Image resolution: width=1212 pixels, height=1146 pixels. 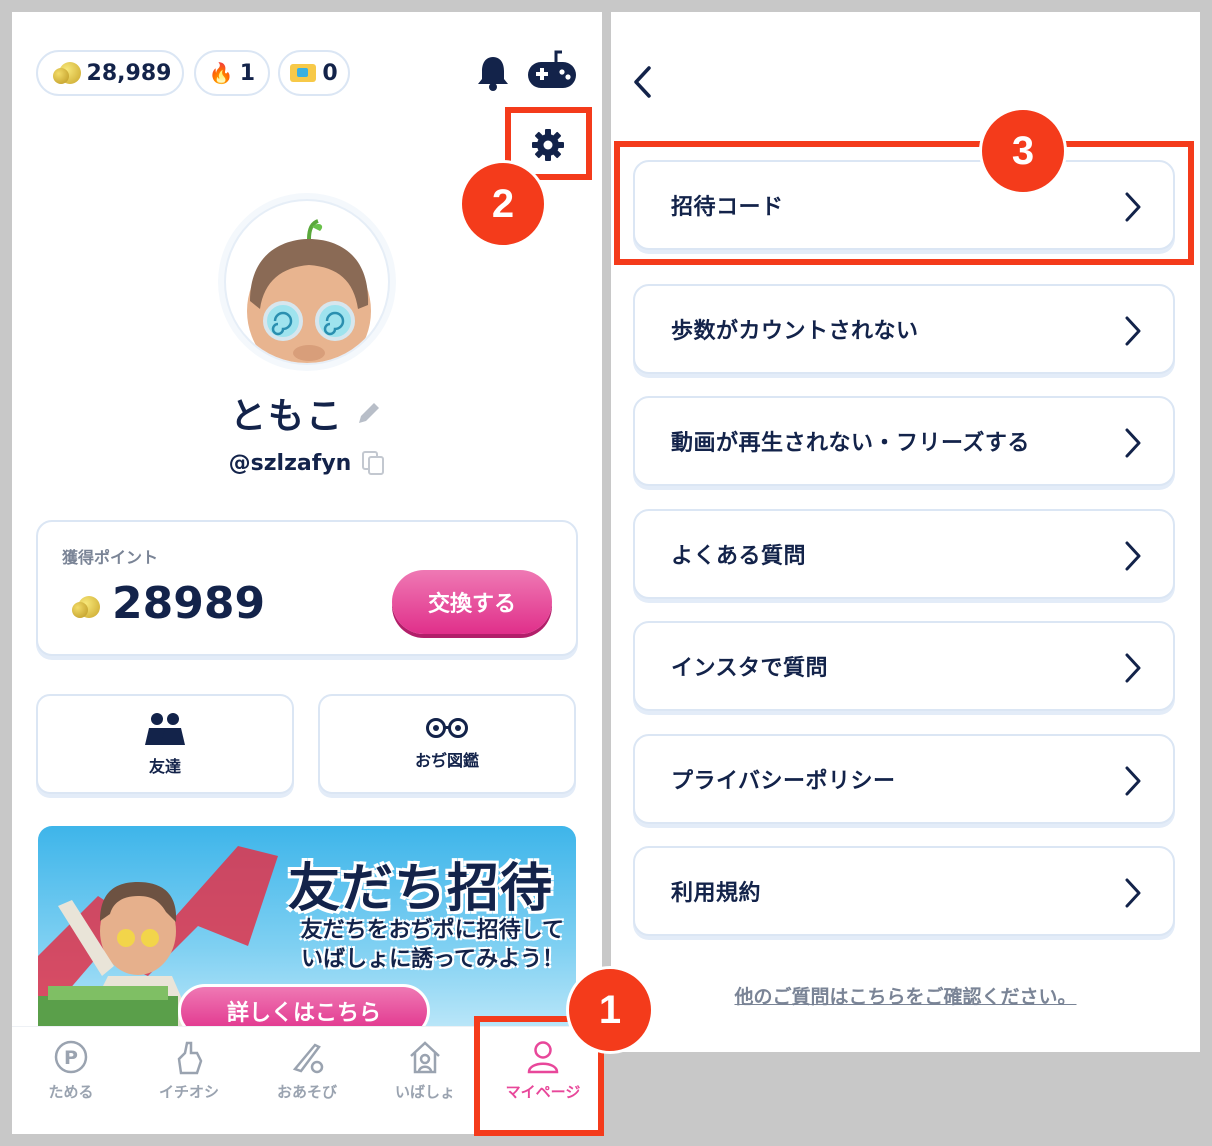 What do you see at coordinates (716, 893) in the screenshot?
I see `menu-terms-label: 利用規約` at bounding box center [716, 893].